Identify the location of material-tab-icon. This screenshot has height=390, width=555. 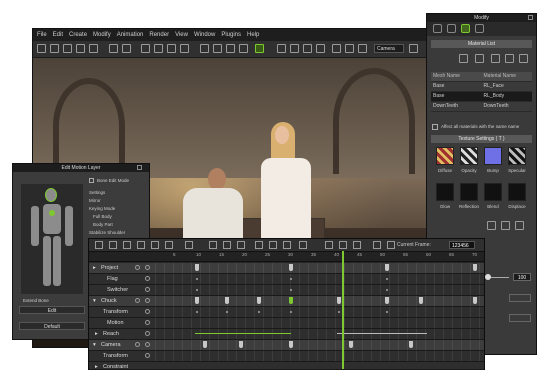
(465, 28).